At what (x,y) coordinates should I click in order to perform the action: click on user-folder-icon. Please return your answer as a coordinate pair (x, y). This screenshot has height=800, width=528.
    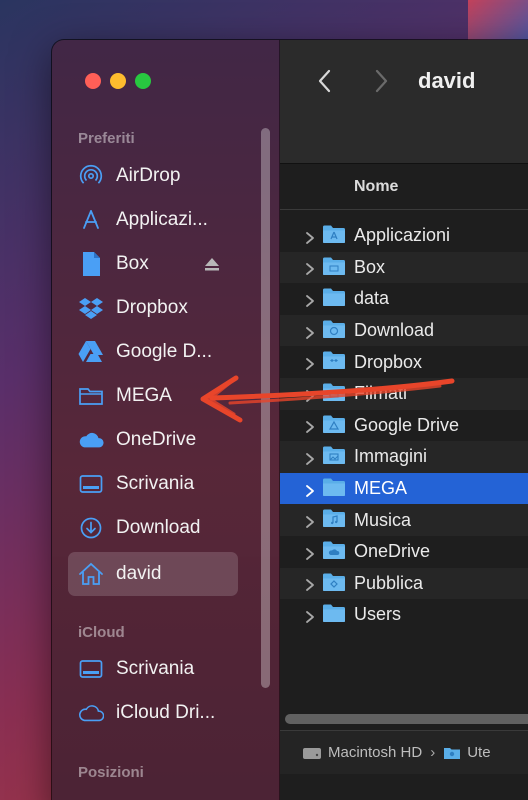
    Looking at the image, I should click on (452, 753).